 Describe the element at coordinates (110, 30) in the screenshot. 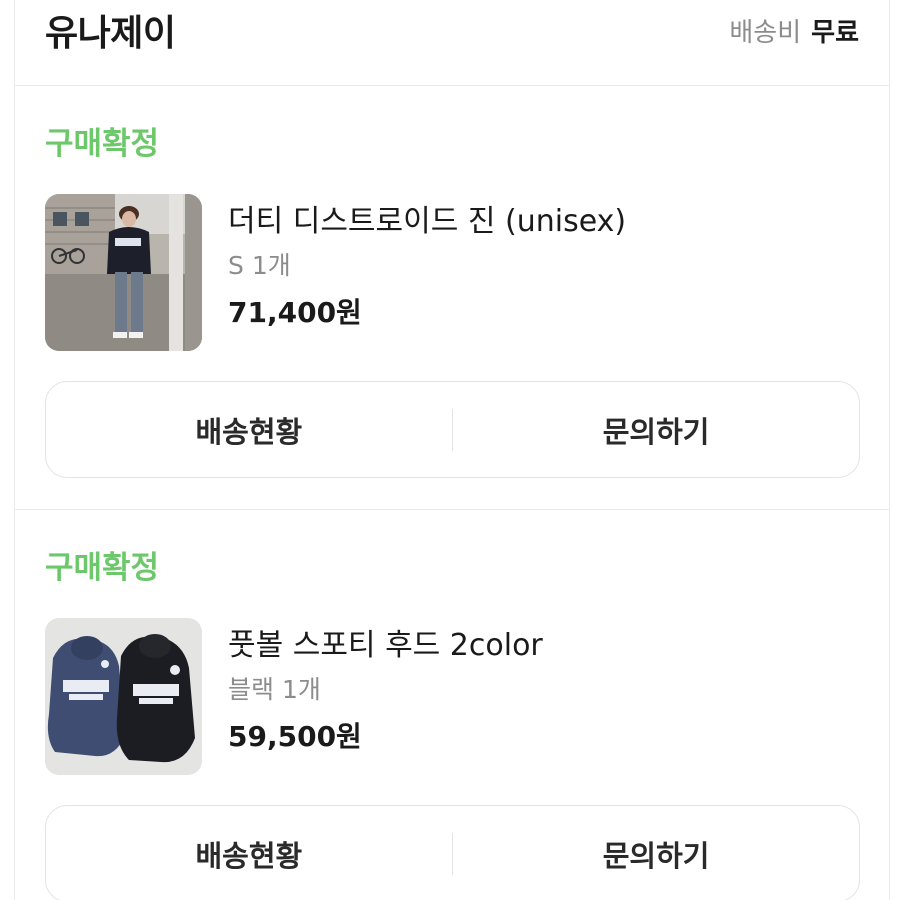

I see `store-name: 유나제이` at that location.